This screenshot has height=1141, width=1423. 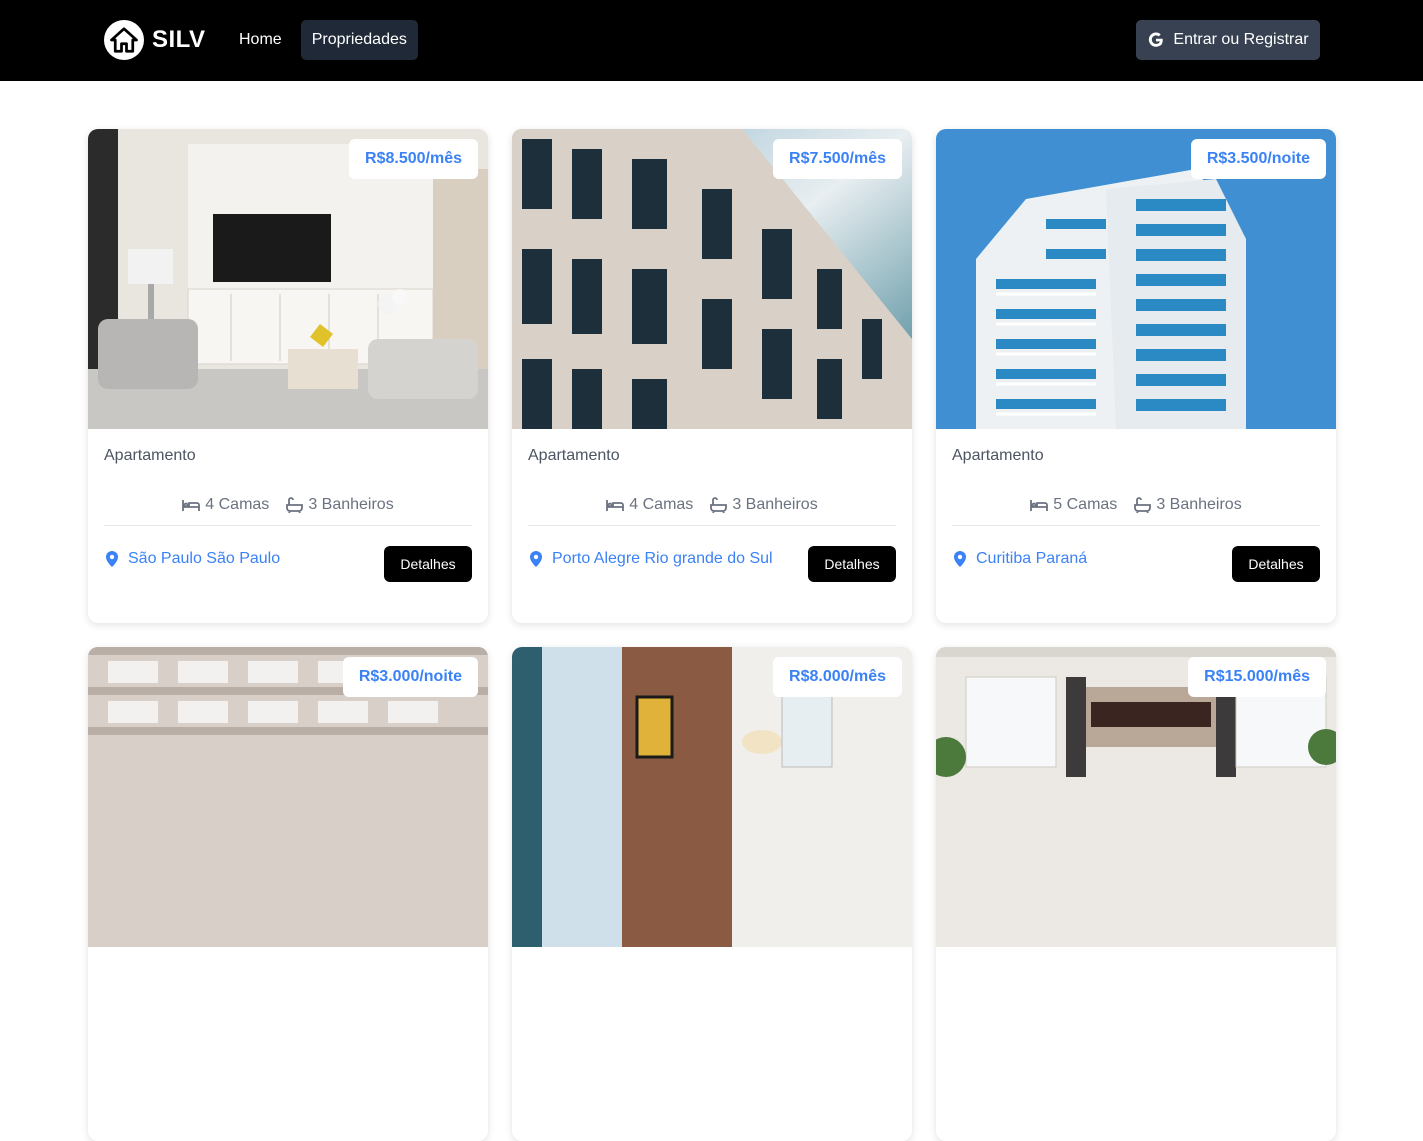 What do you see at coordinates (1032, 558) in the screenshot?
I see `location-label: Curitiba Paraná` at bounding box center [1032, 558].